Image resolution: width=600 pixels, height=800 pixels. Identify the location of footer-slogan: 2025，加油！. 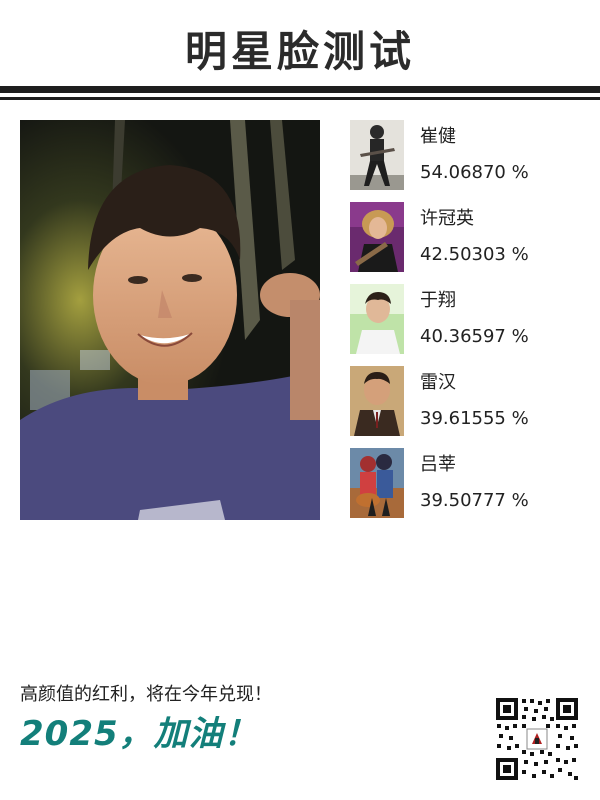
(139, 734).